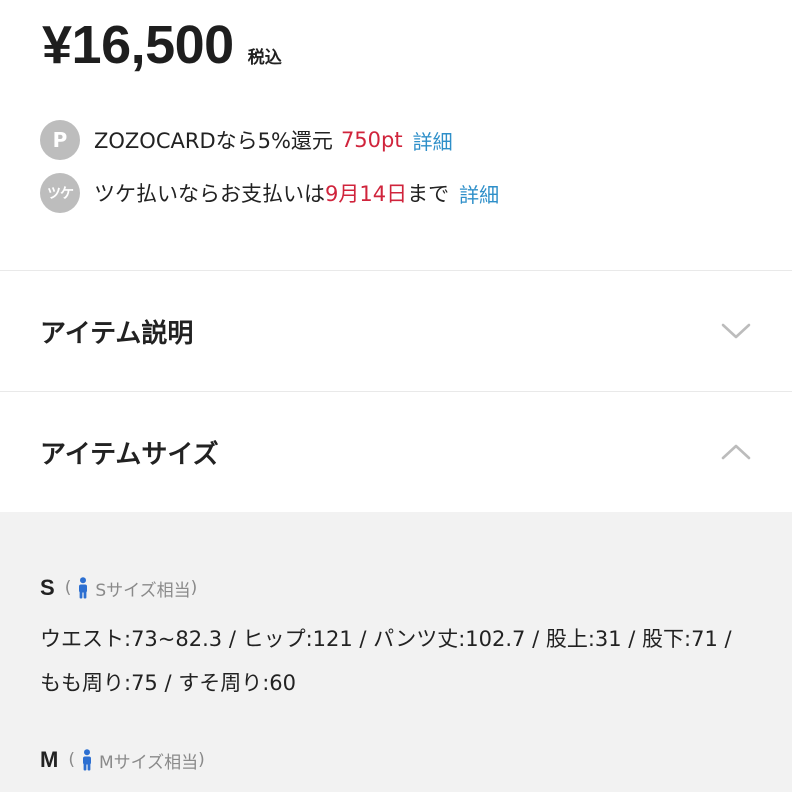  I want to click on size-header: M ( Mサイズ相当 ), so click(122, 760).